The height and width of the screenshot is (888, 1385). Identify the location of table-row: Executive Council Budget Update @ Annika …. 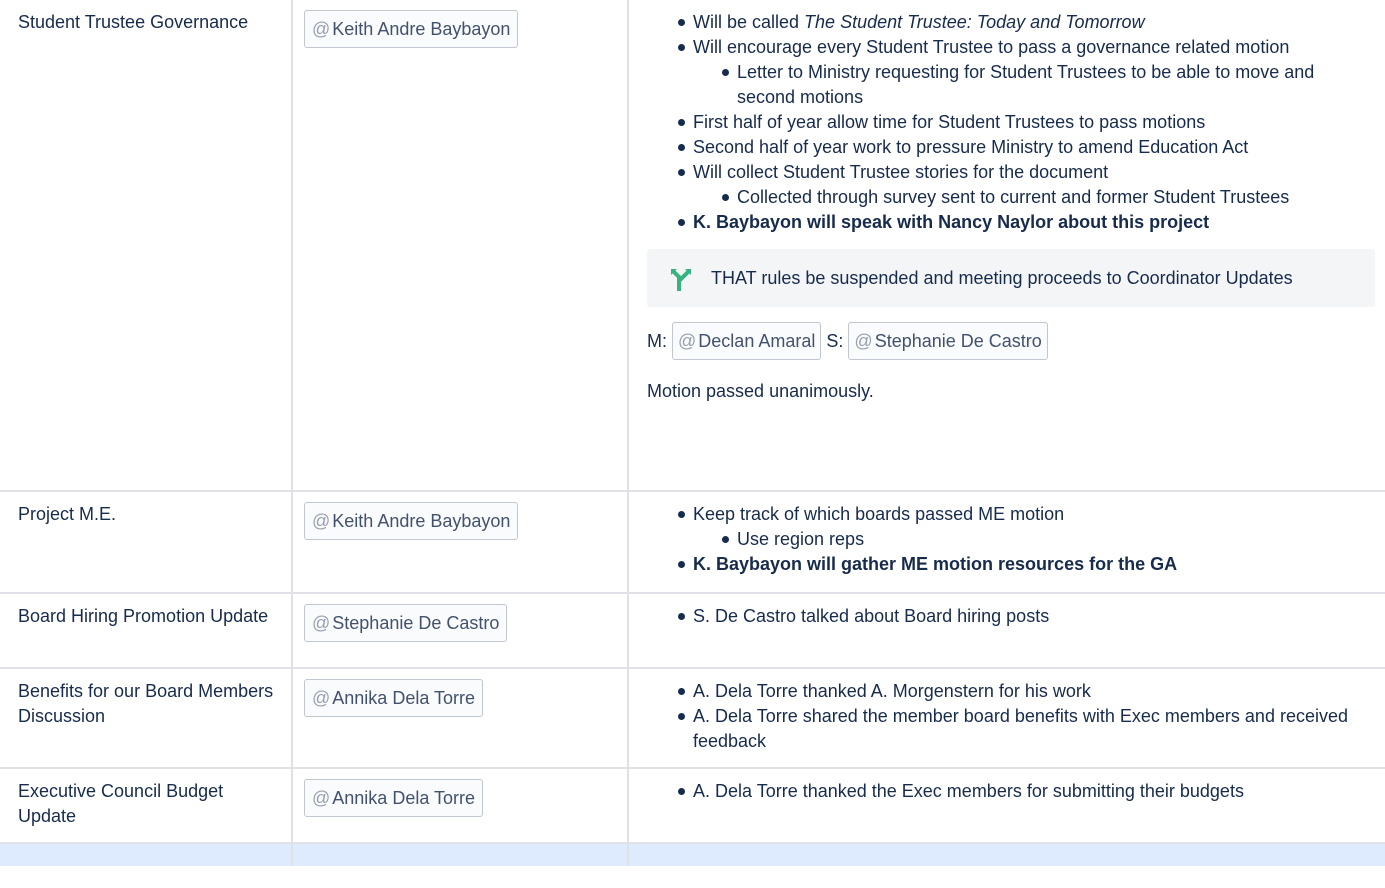
(692, 805).